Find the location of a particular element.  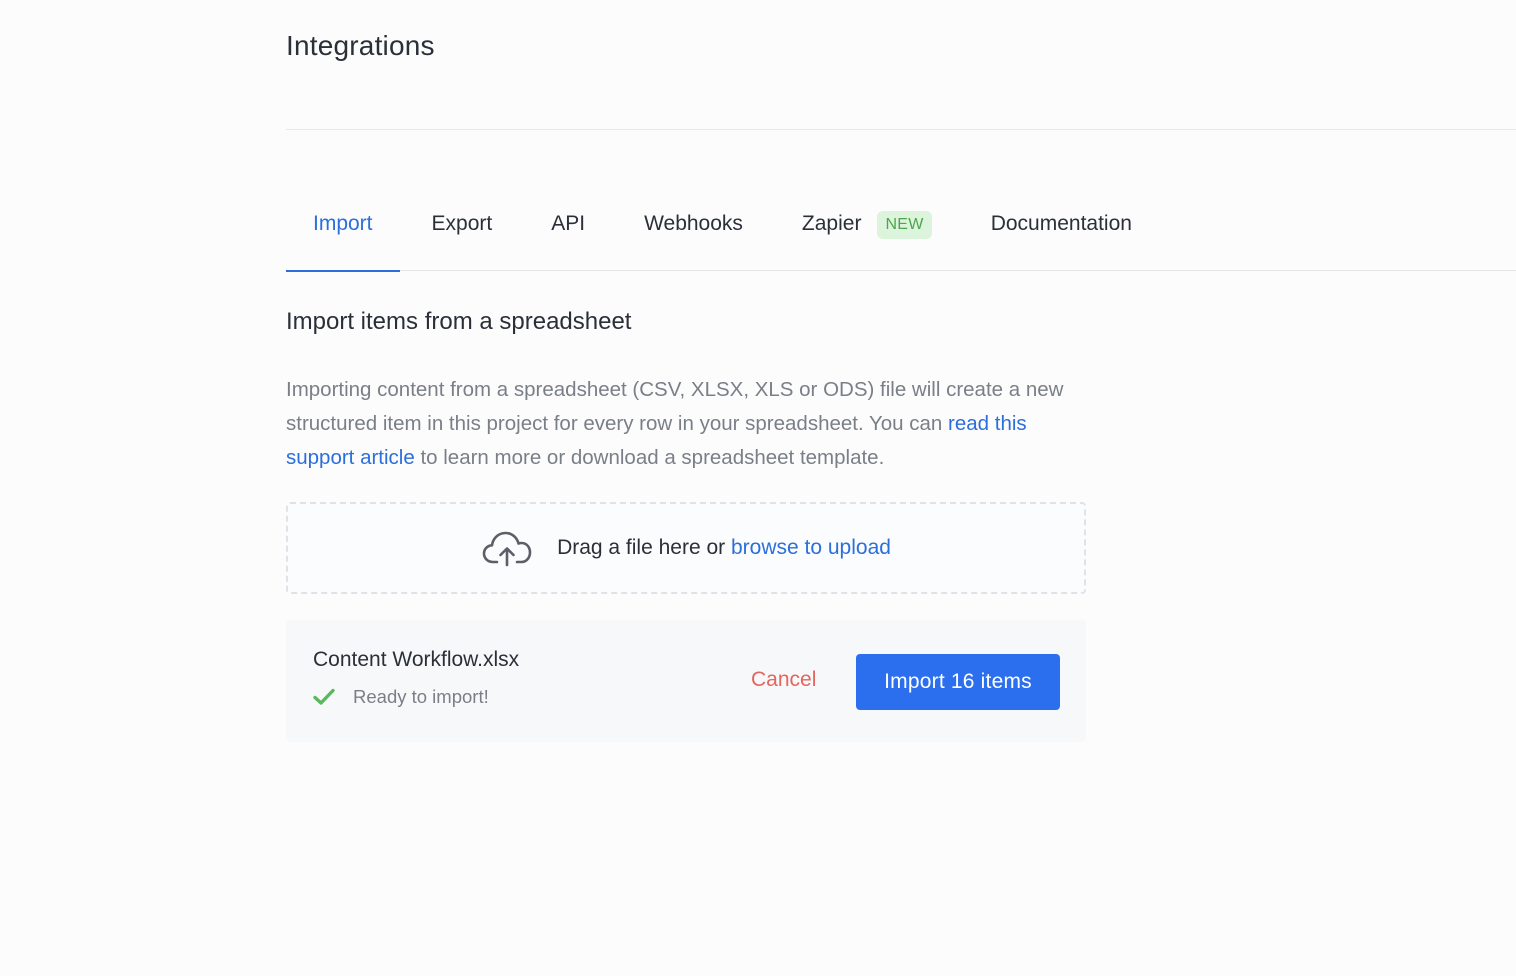

section-title: Import items from a spreadsheet is located at coordinates (459, 321).